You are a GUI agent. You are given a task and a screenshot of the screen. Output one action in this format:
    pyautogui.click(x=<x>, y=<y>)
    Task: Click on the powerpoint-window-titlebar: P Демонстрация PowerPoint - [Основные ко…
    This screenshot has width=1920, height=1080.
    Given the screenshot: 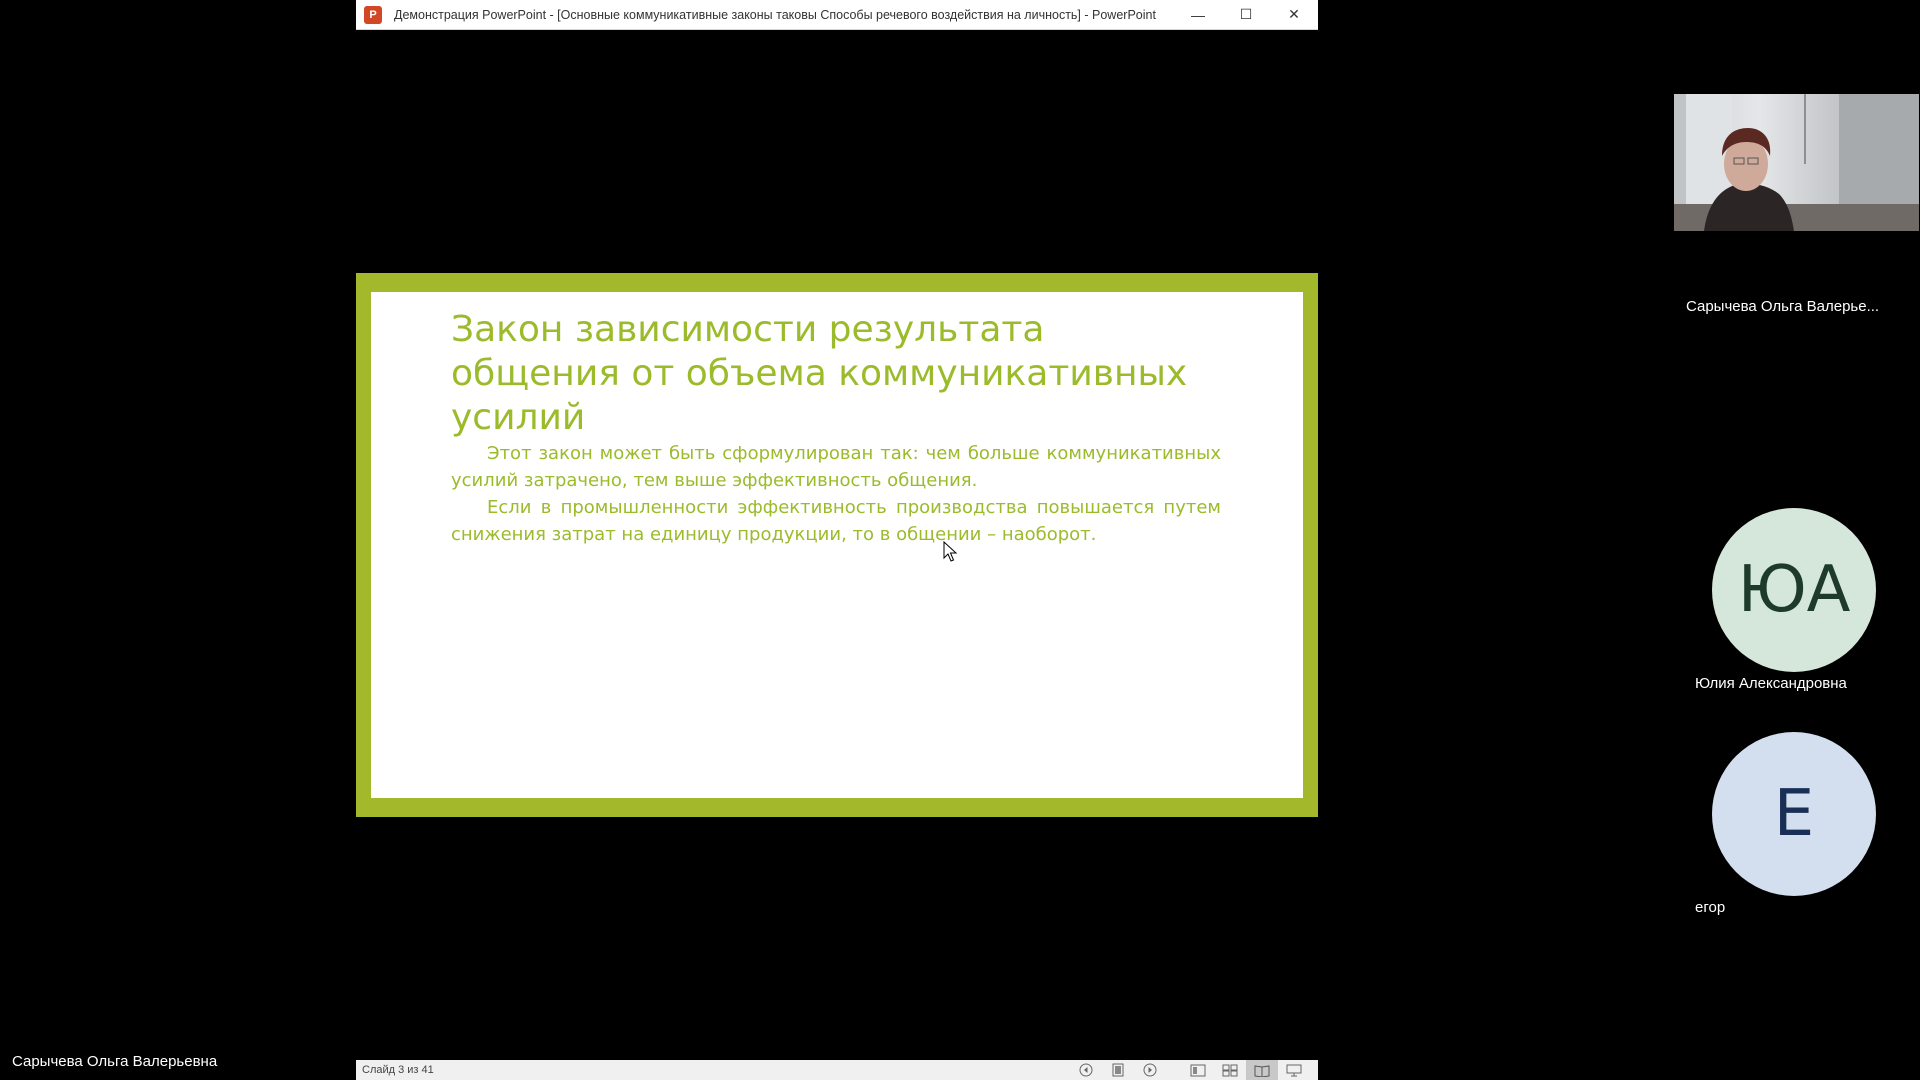 What is the action you would take?
    pyautogui.click(x=837, y=15)
    